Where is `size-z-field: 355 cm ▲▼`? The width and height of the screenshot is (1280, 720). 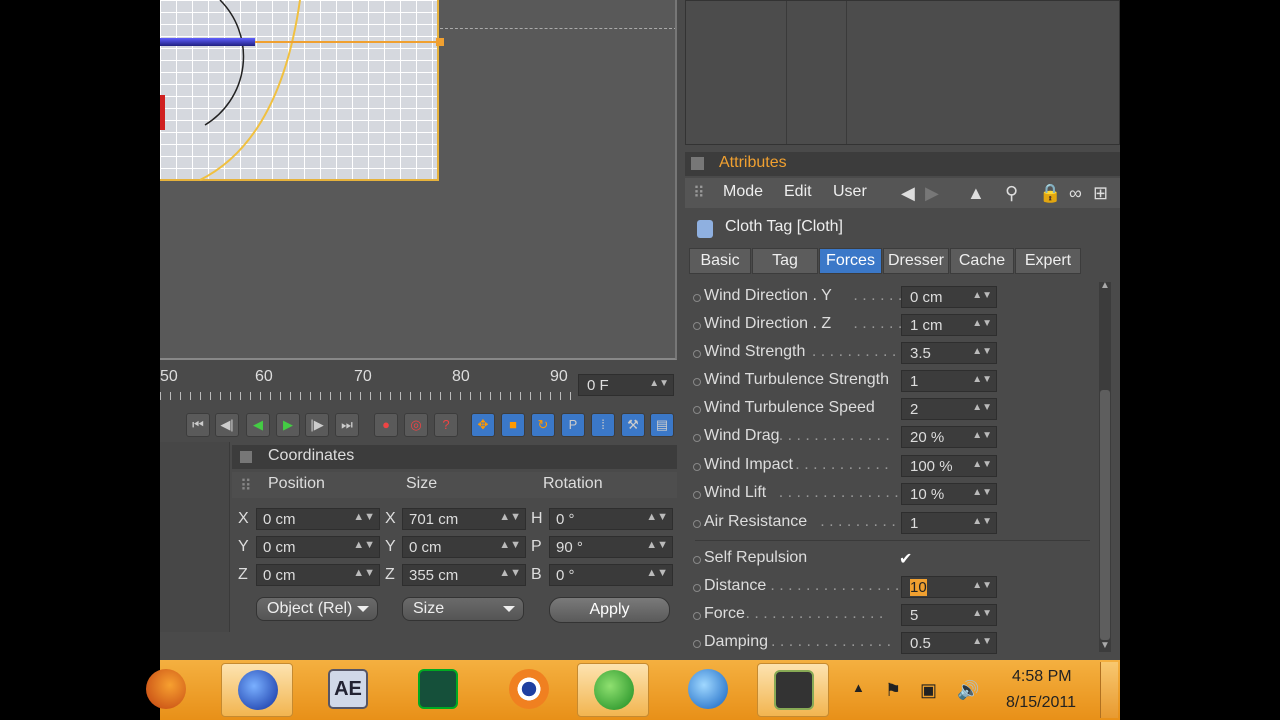 size-z-field: 355 cm ▲▼ is located at coordinates (464, 575).